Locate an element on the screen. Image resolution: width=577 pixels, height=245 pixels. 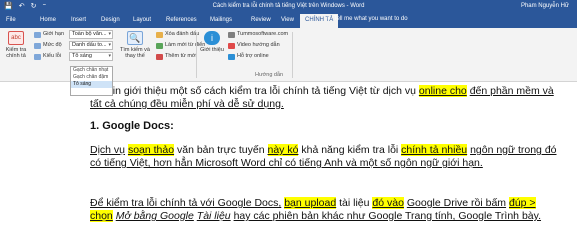
intro-button: i Giới thiệu is located at coordinates (212, 42).